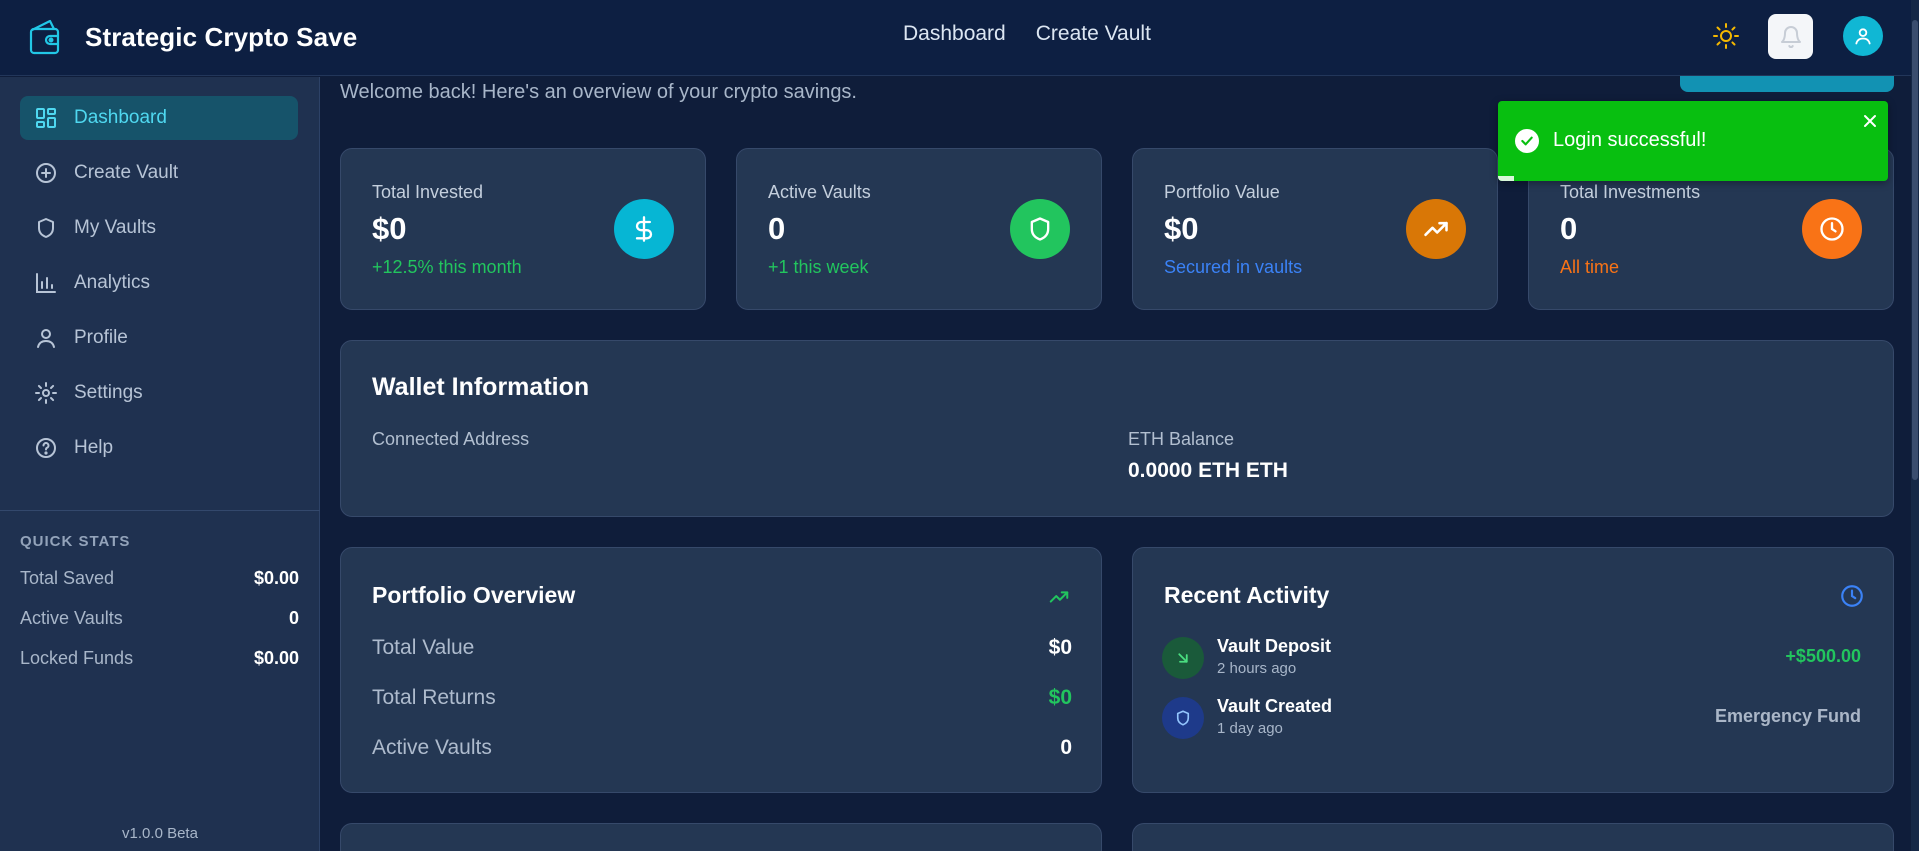  What do you see at coordinates (293, 618) in the screenshot?
I see `quick-stat-value: 0` at bounding box center [293, 618].